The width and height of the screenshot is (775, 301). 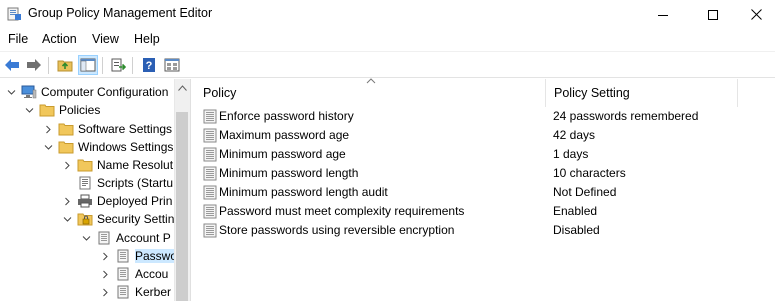 I want to click on export-list-icon, so click(x=118, y=65).